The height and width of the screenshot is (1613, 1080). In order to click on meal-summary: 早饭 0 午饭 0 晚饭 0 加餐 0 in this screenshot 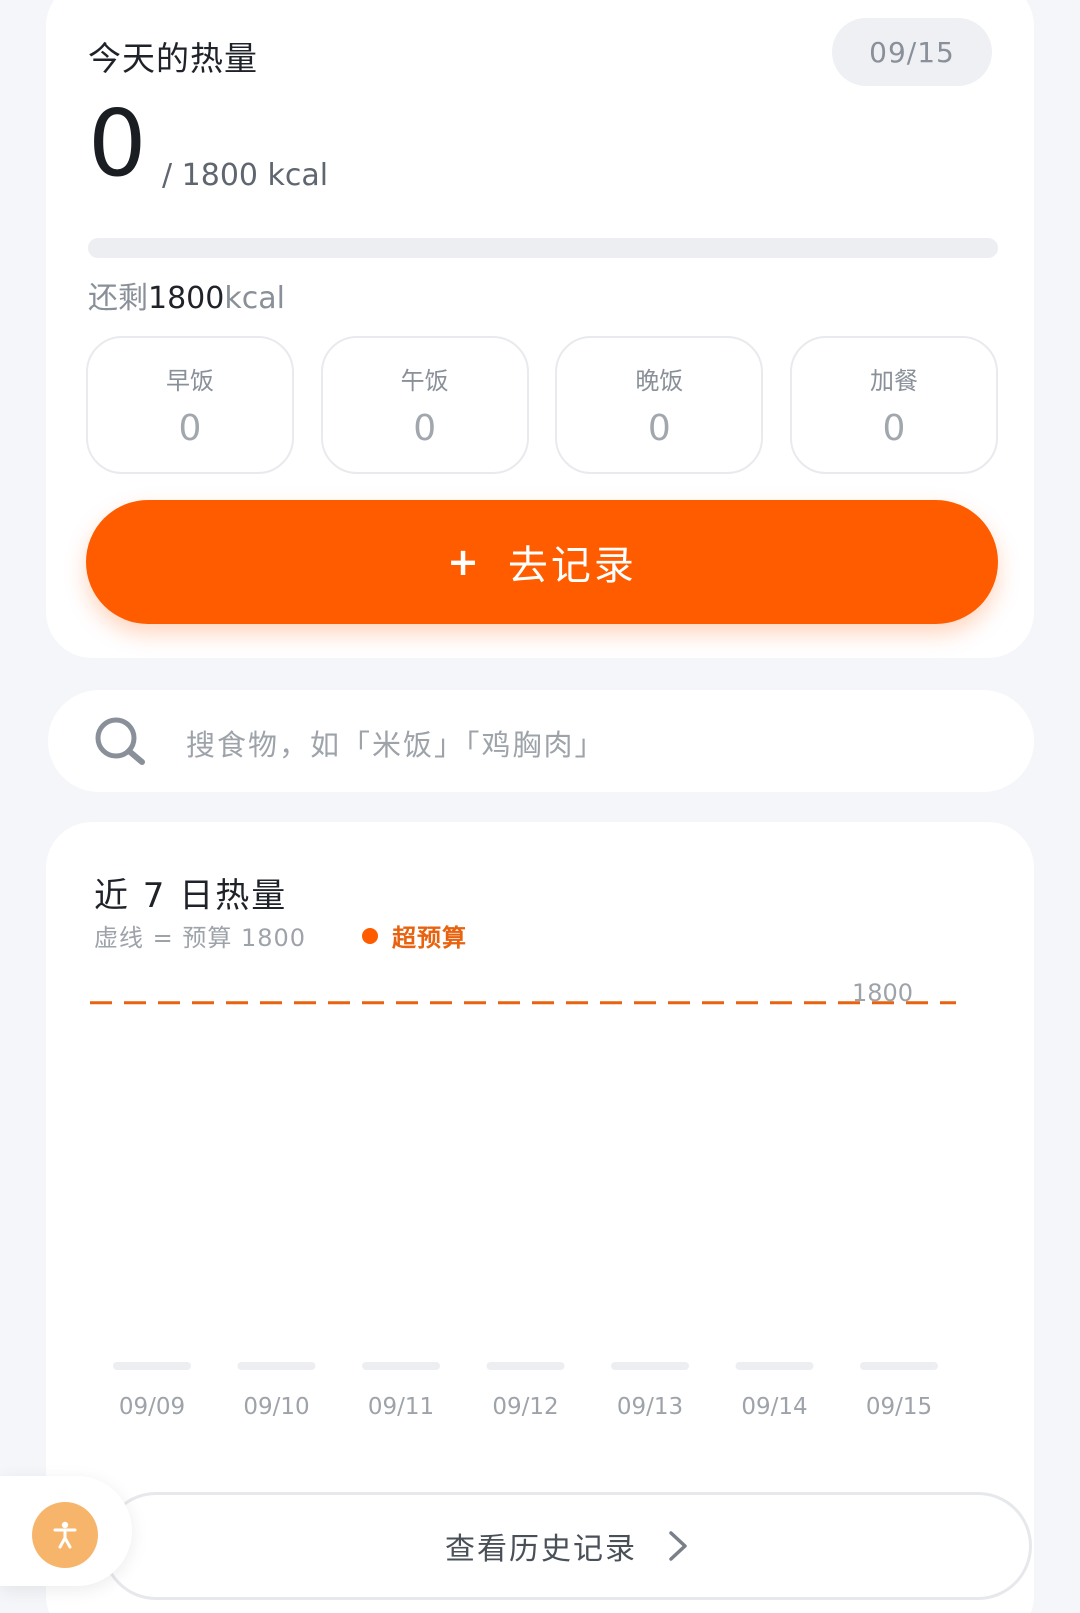, I will do `click(542, 405)`.